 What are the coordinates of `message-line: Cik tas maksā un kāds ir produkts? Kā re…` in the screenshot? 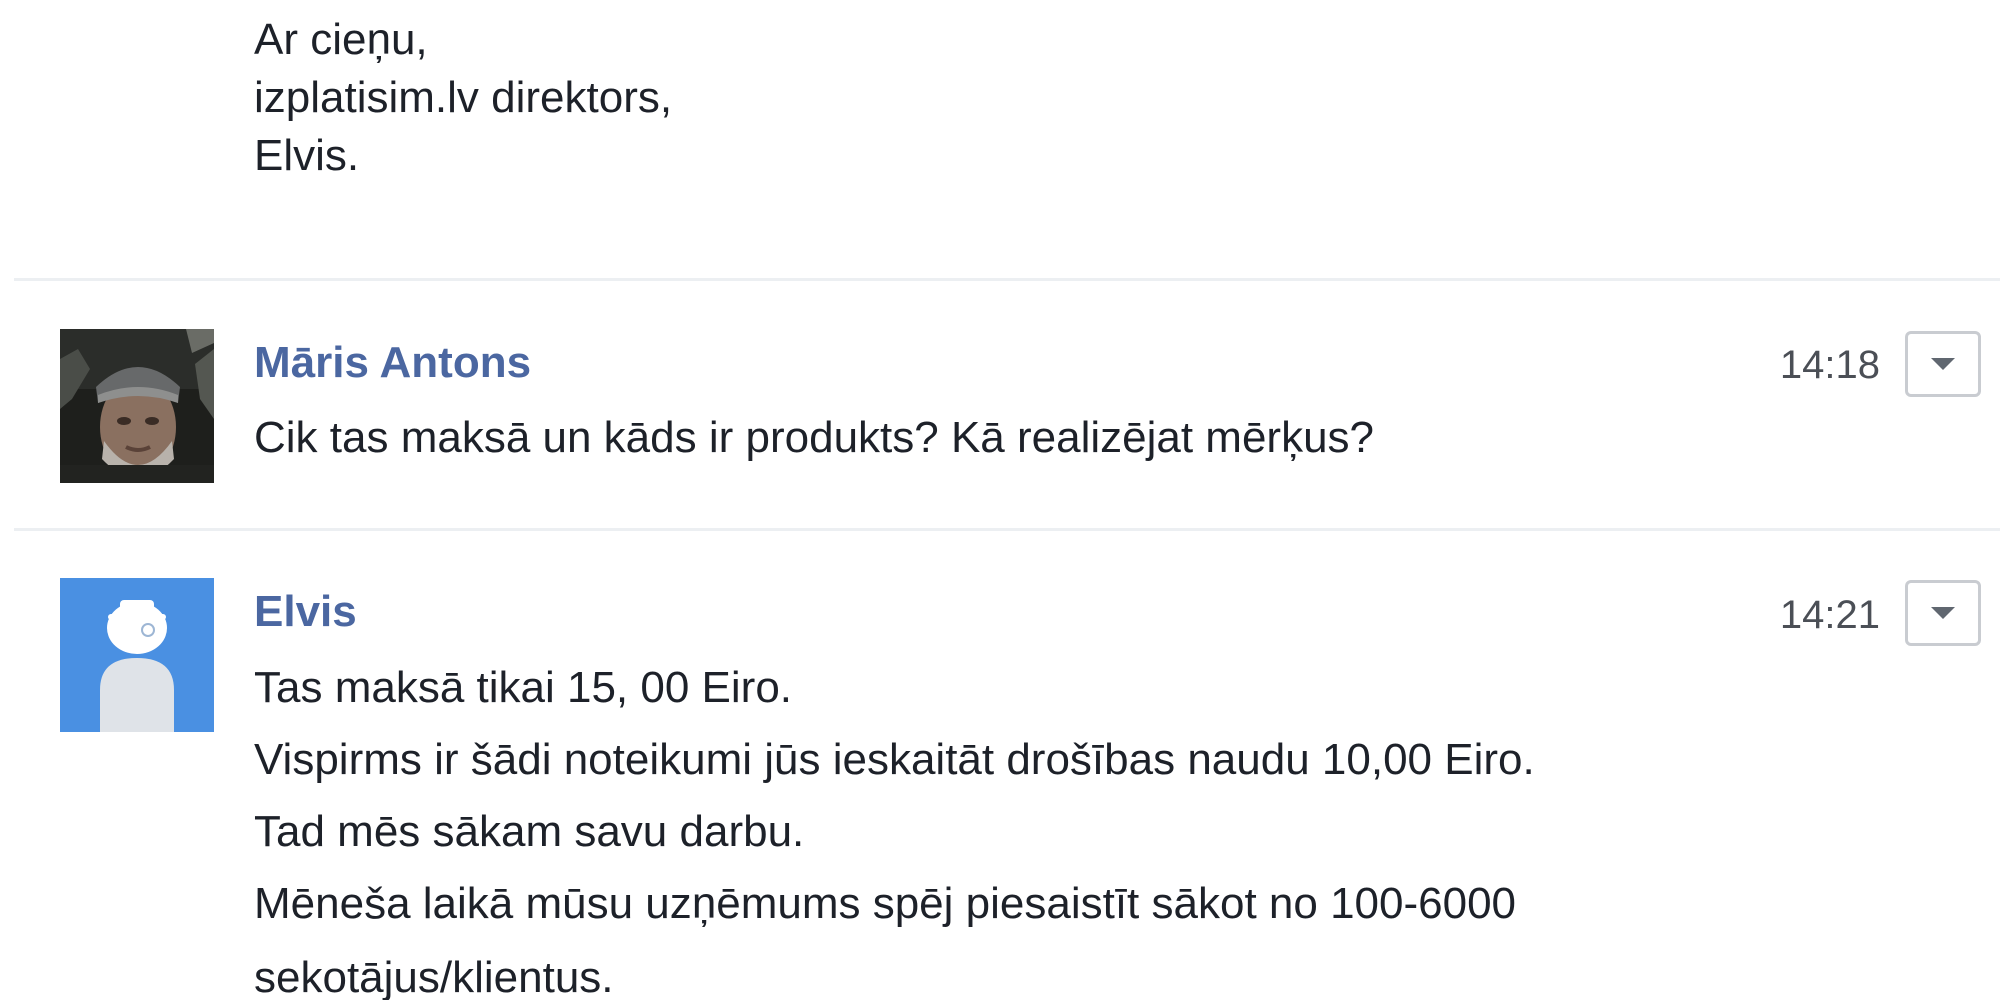 It's located at (814, 437).